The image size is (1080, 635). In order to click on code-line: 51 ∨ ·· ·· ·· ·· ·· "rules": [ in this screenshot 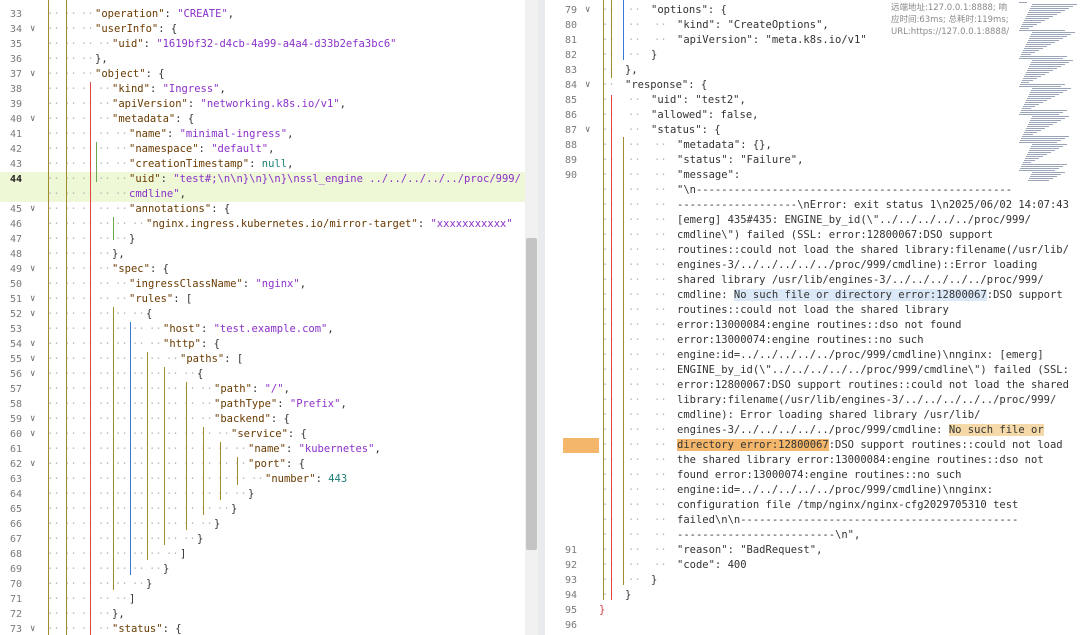, I will do `click(262, 299)`.